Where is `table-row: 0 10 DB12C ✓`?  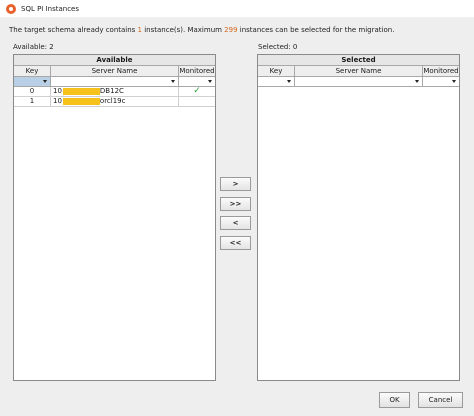 table-row: 0 10 DB12C ✓ is located at coordinates (114, 92).